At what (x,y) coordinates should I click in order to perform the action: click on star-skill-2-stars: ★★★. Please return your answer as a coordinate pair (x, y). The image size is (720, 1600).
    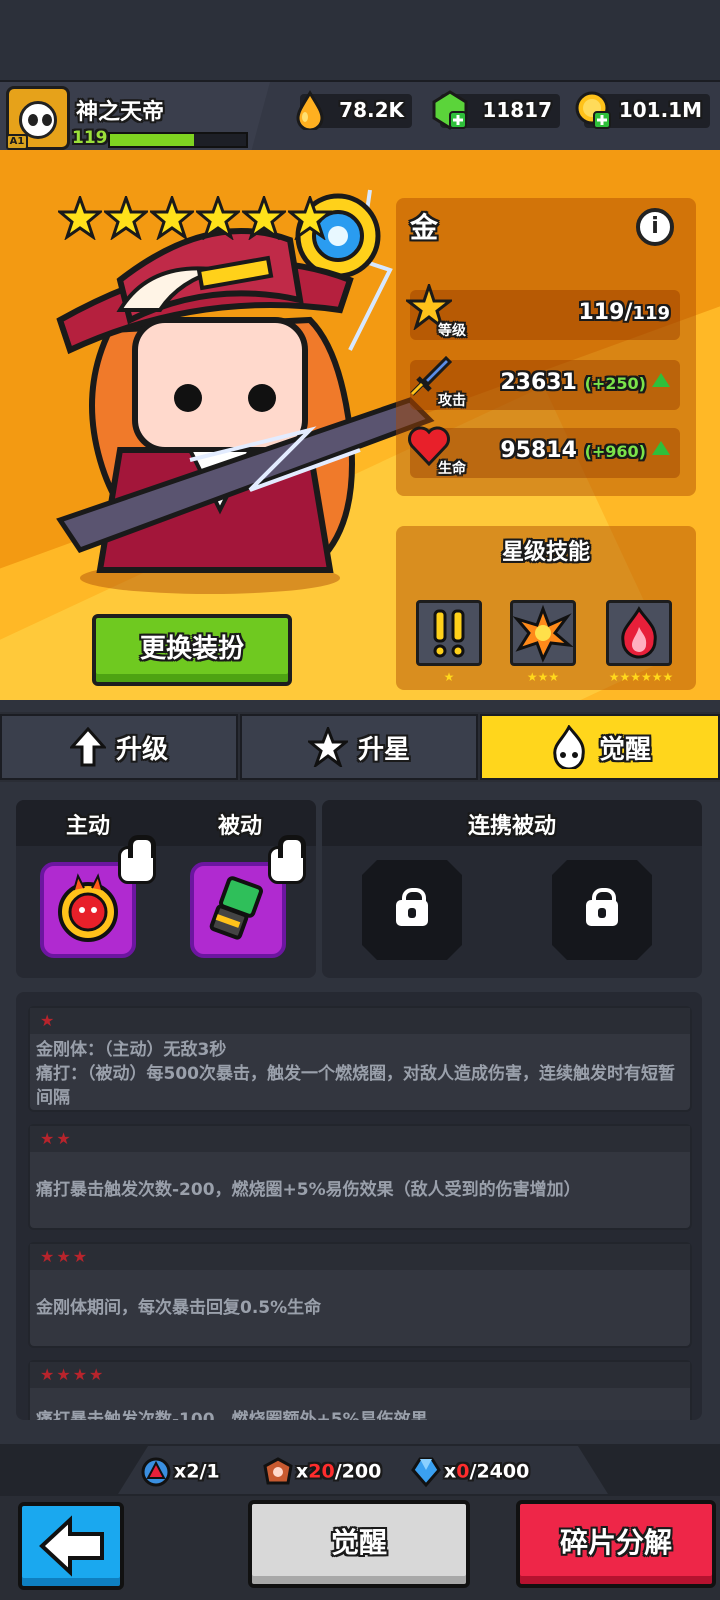
    Looking at the image, I should click on (543, 677).